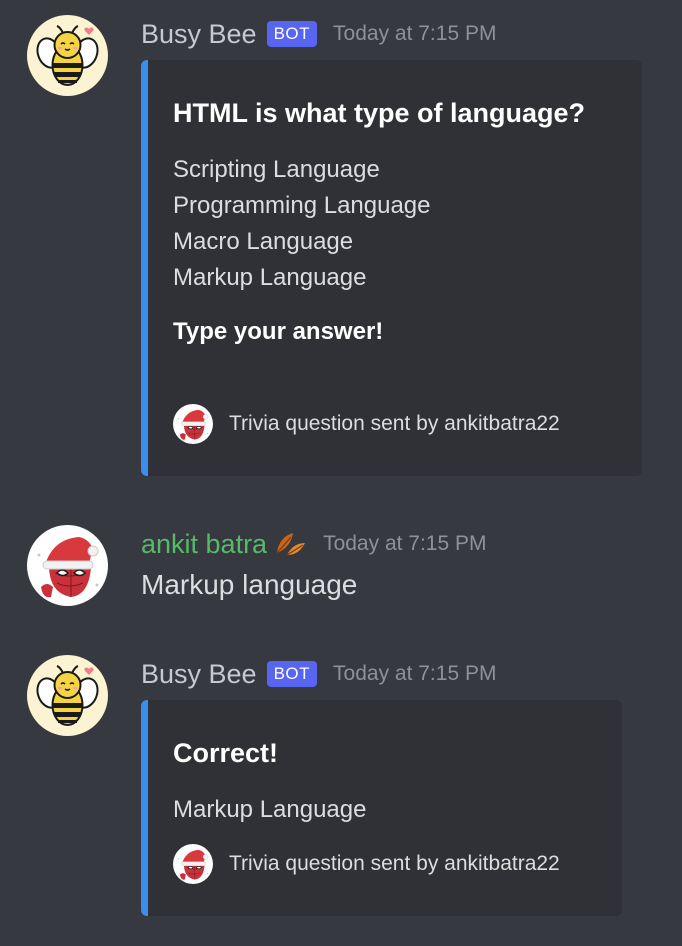 The width and height of the screenshot is (682, 946). I want to click on answer-option: Macro Language, so click(263, 241).